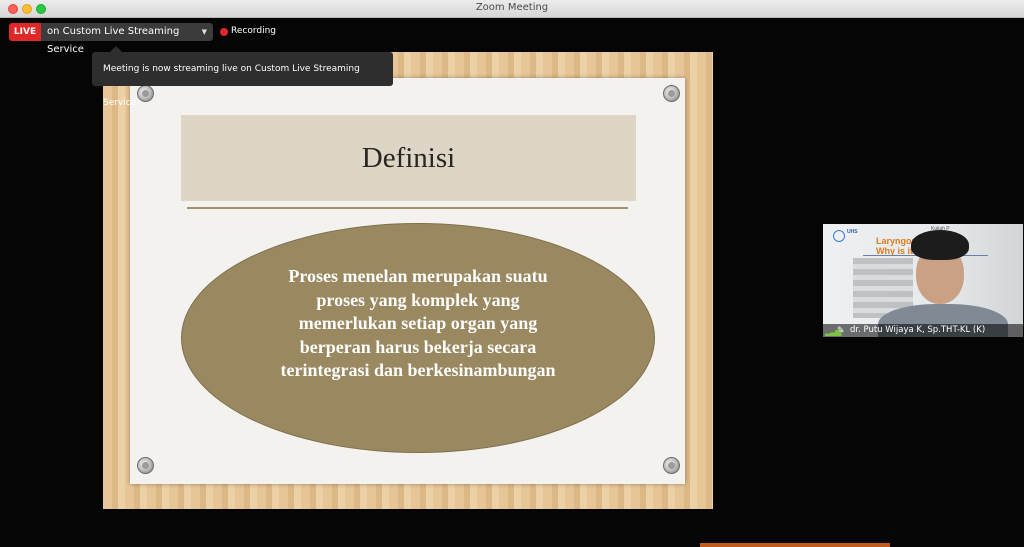  I want to click on slide-body-line: proses yang komplek yang, so click(418, 299).